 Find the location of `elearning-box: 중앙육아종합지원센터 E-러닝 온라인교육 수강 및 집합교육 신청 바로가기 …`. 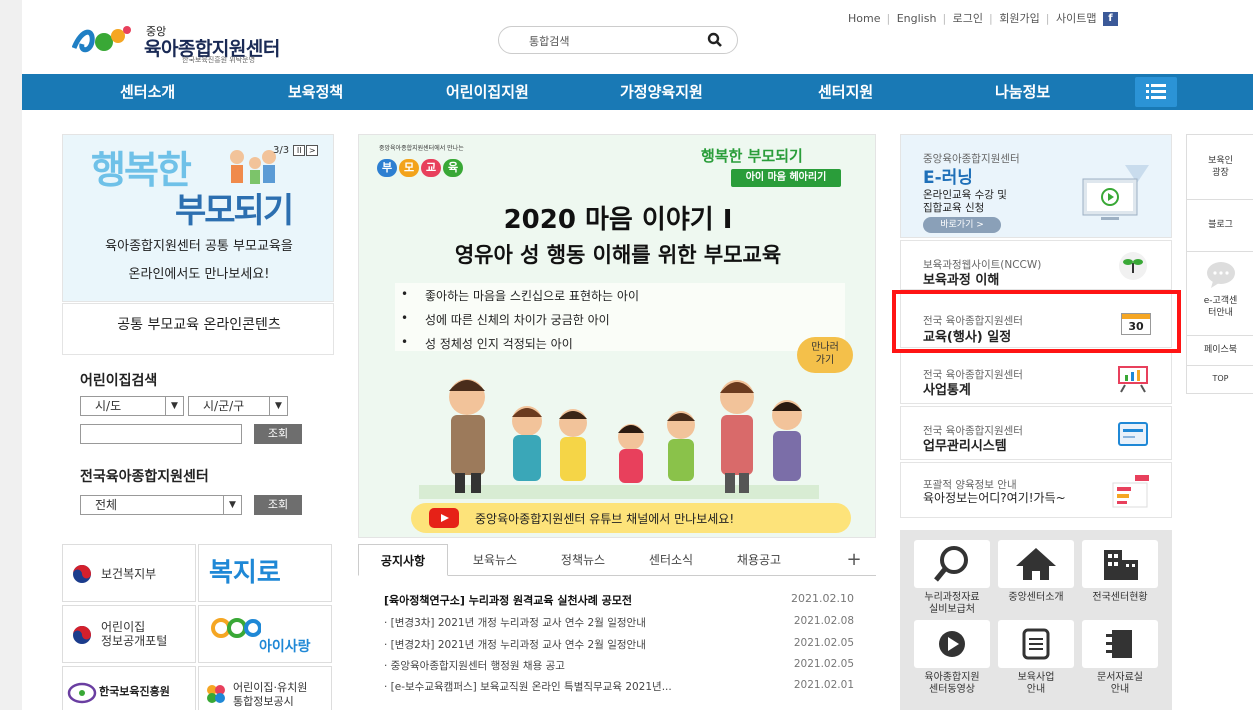

elearning-box: 중앙육아종합지원센터 E-러닝 온라인교육 수강 및 집합교육 신청 바로가기 … is located at coordinates (1036, 186).